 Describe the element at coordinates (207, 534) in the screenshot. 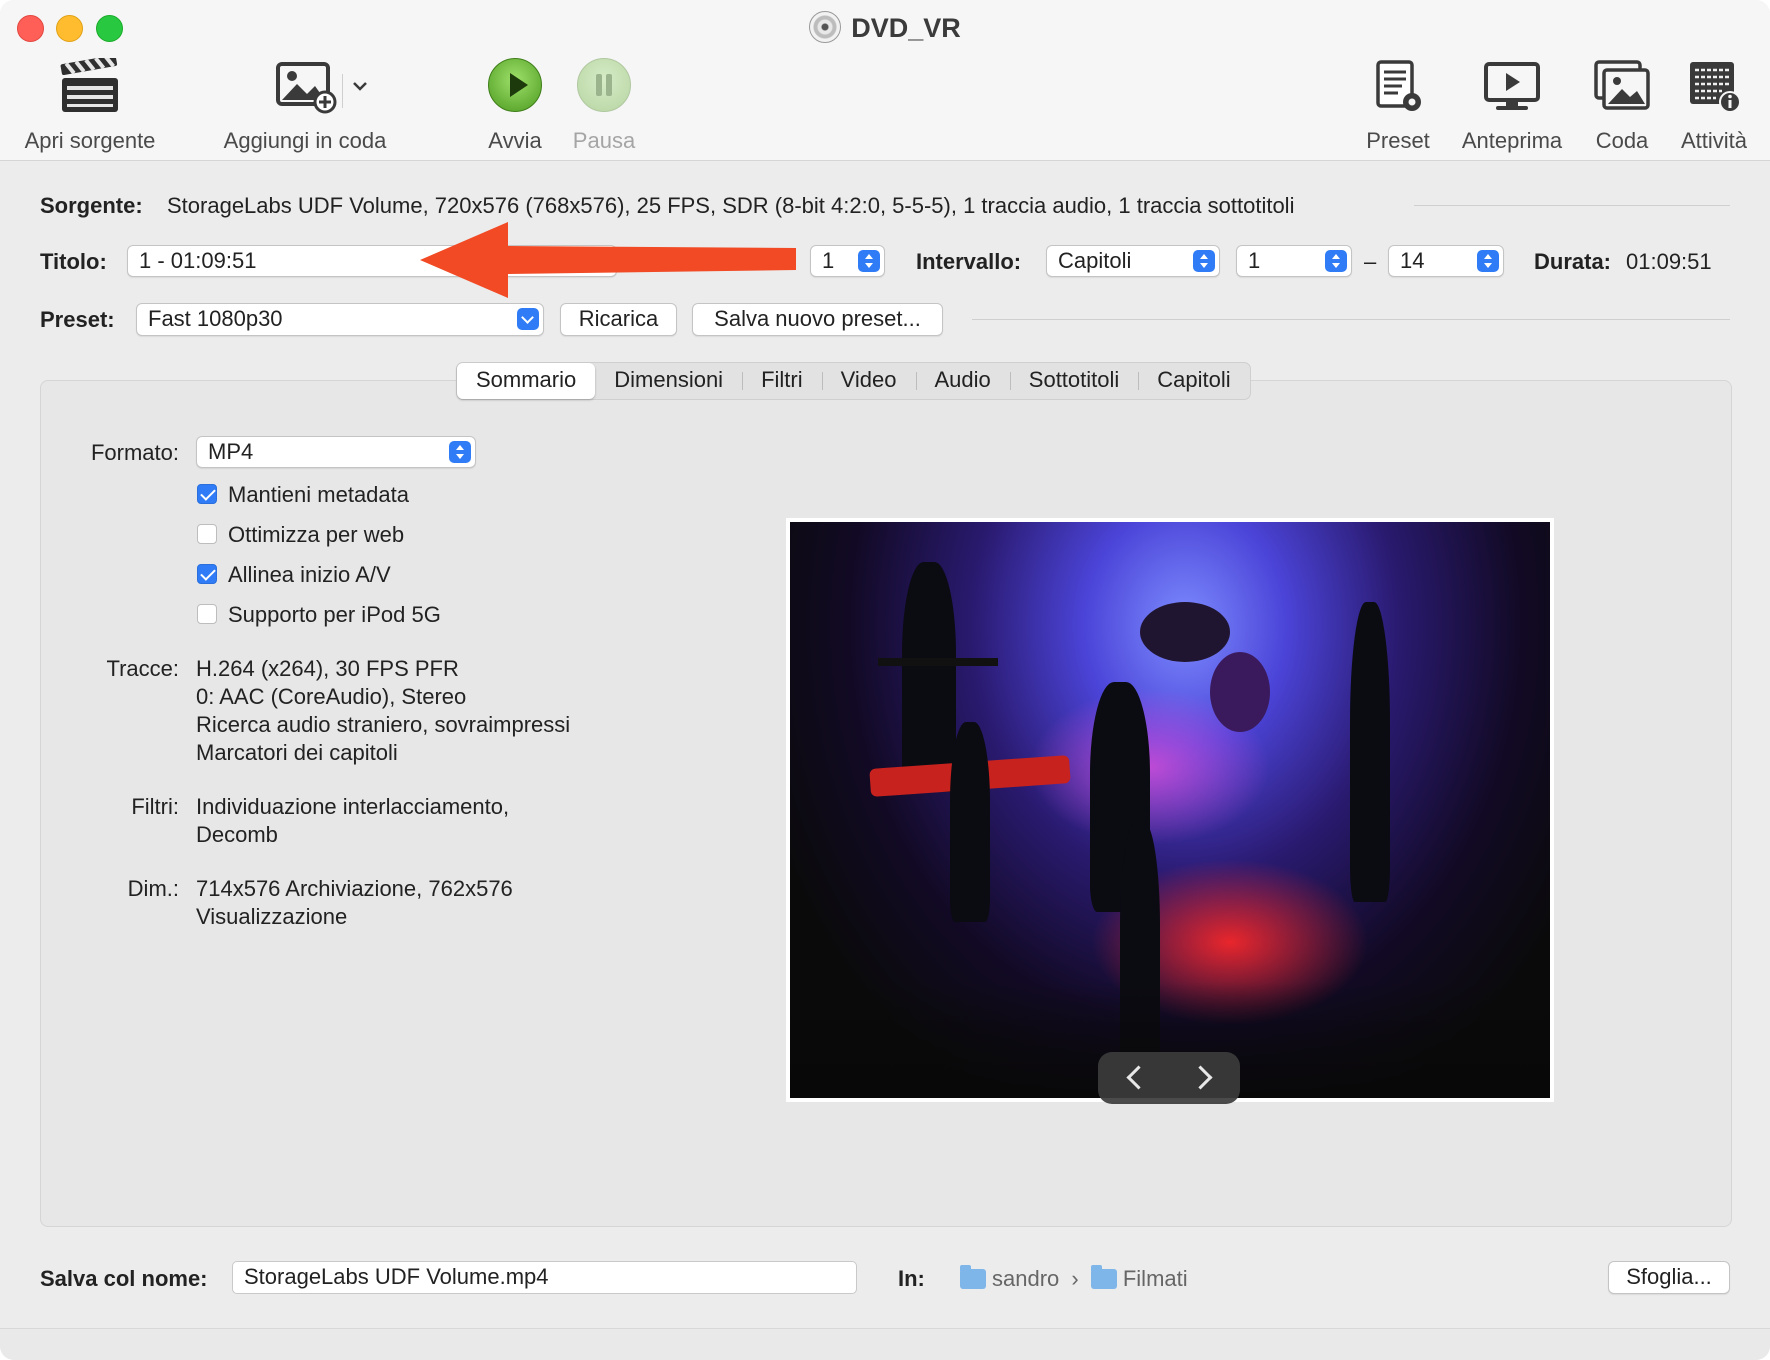

I see `web-optimize-checkbox` at that location.